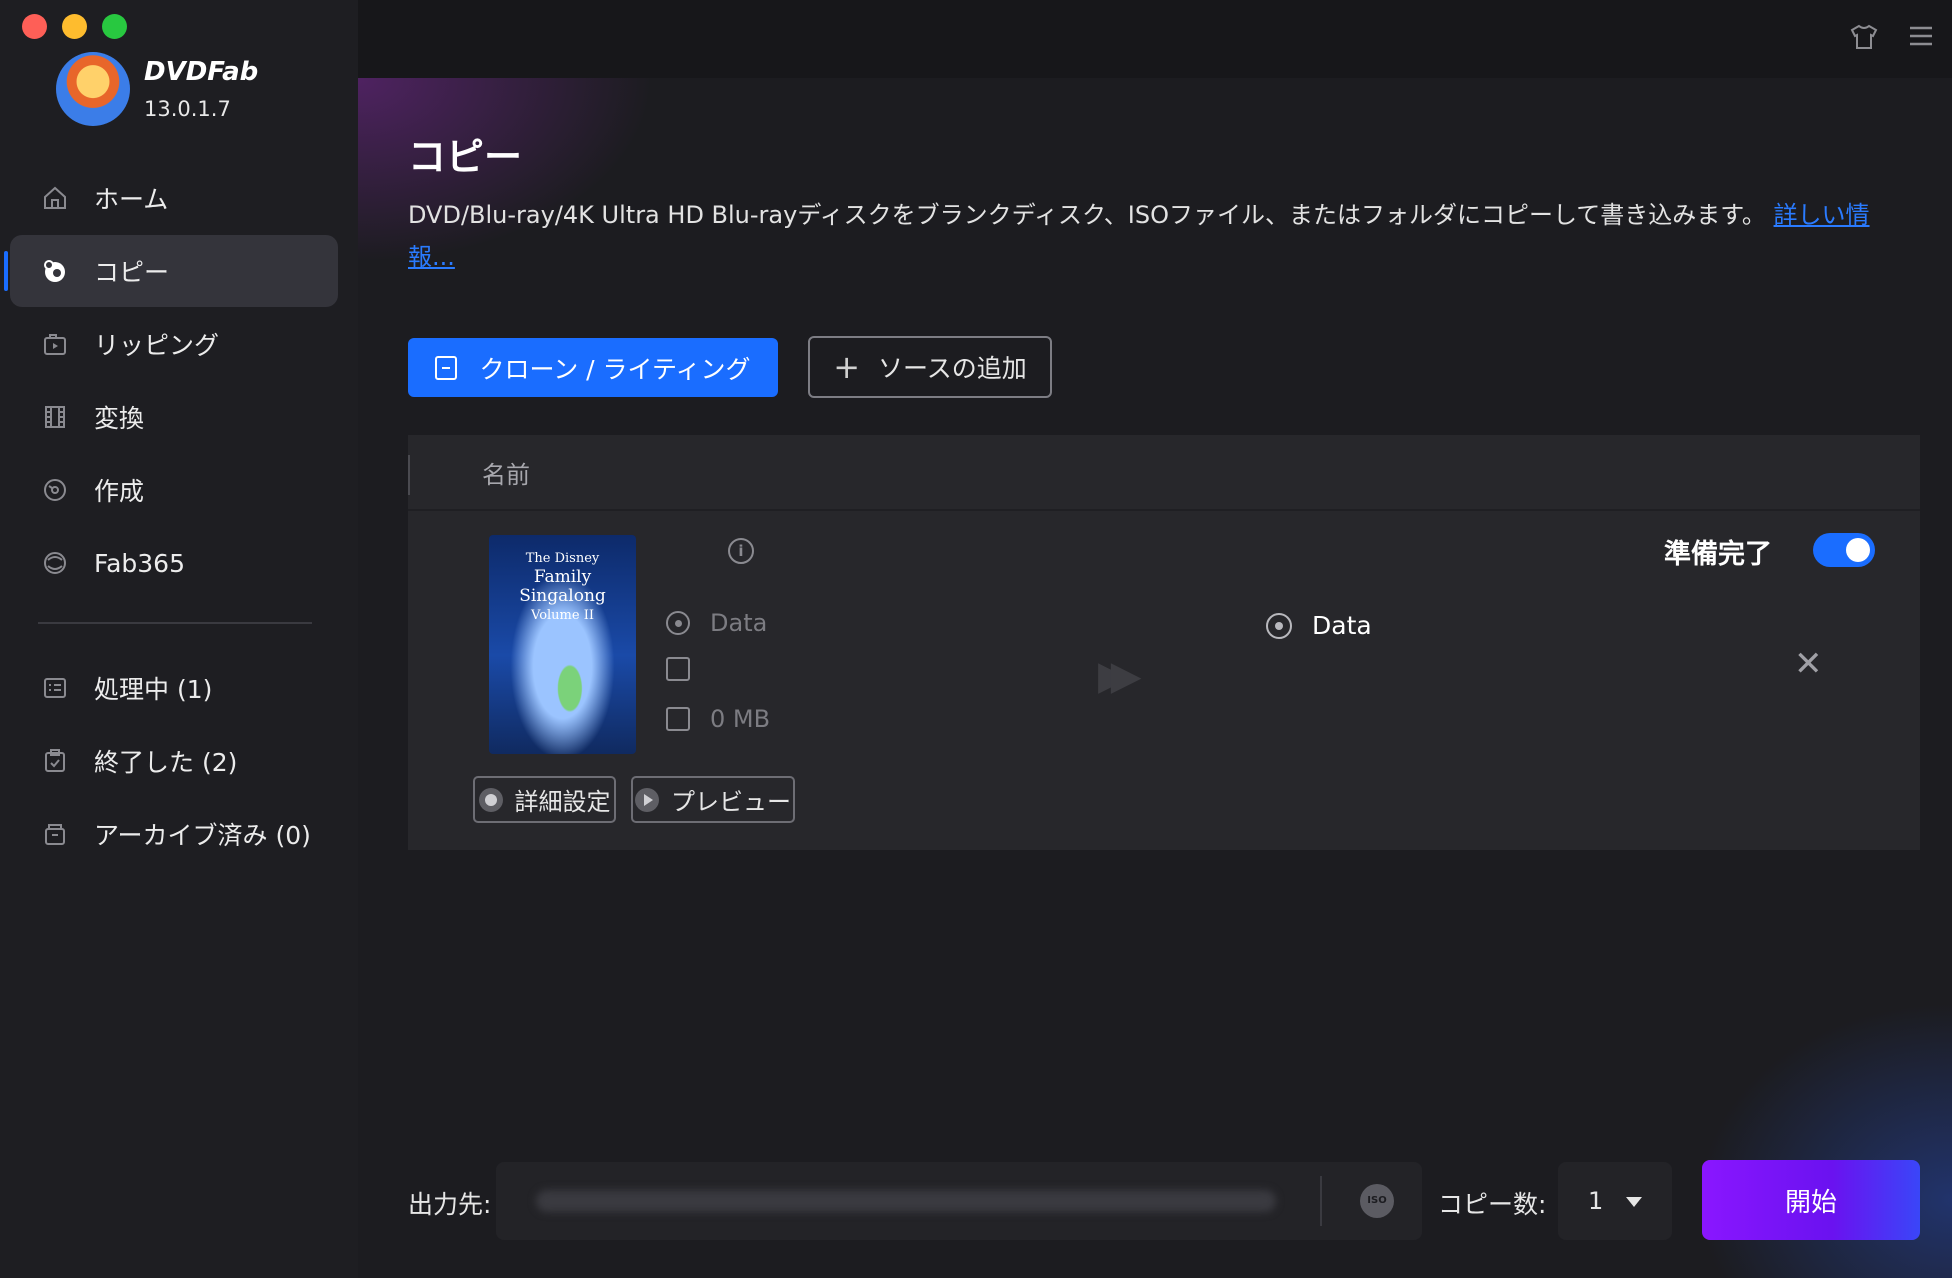  I want to click on output-type-selector: Data, so click(1319, 625).